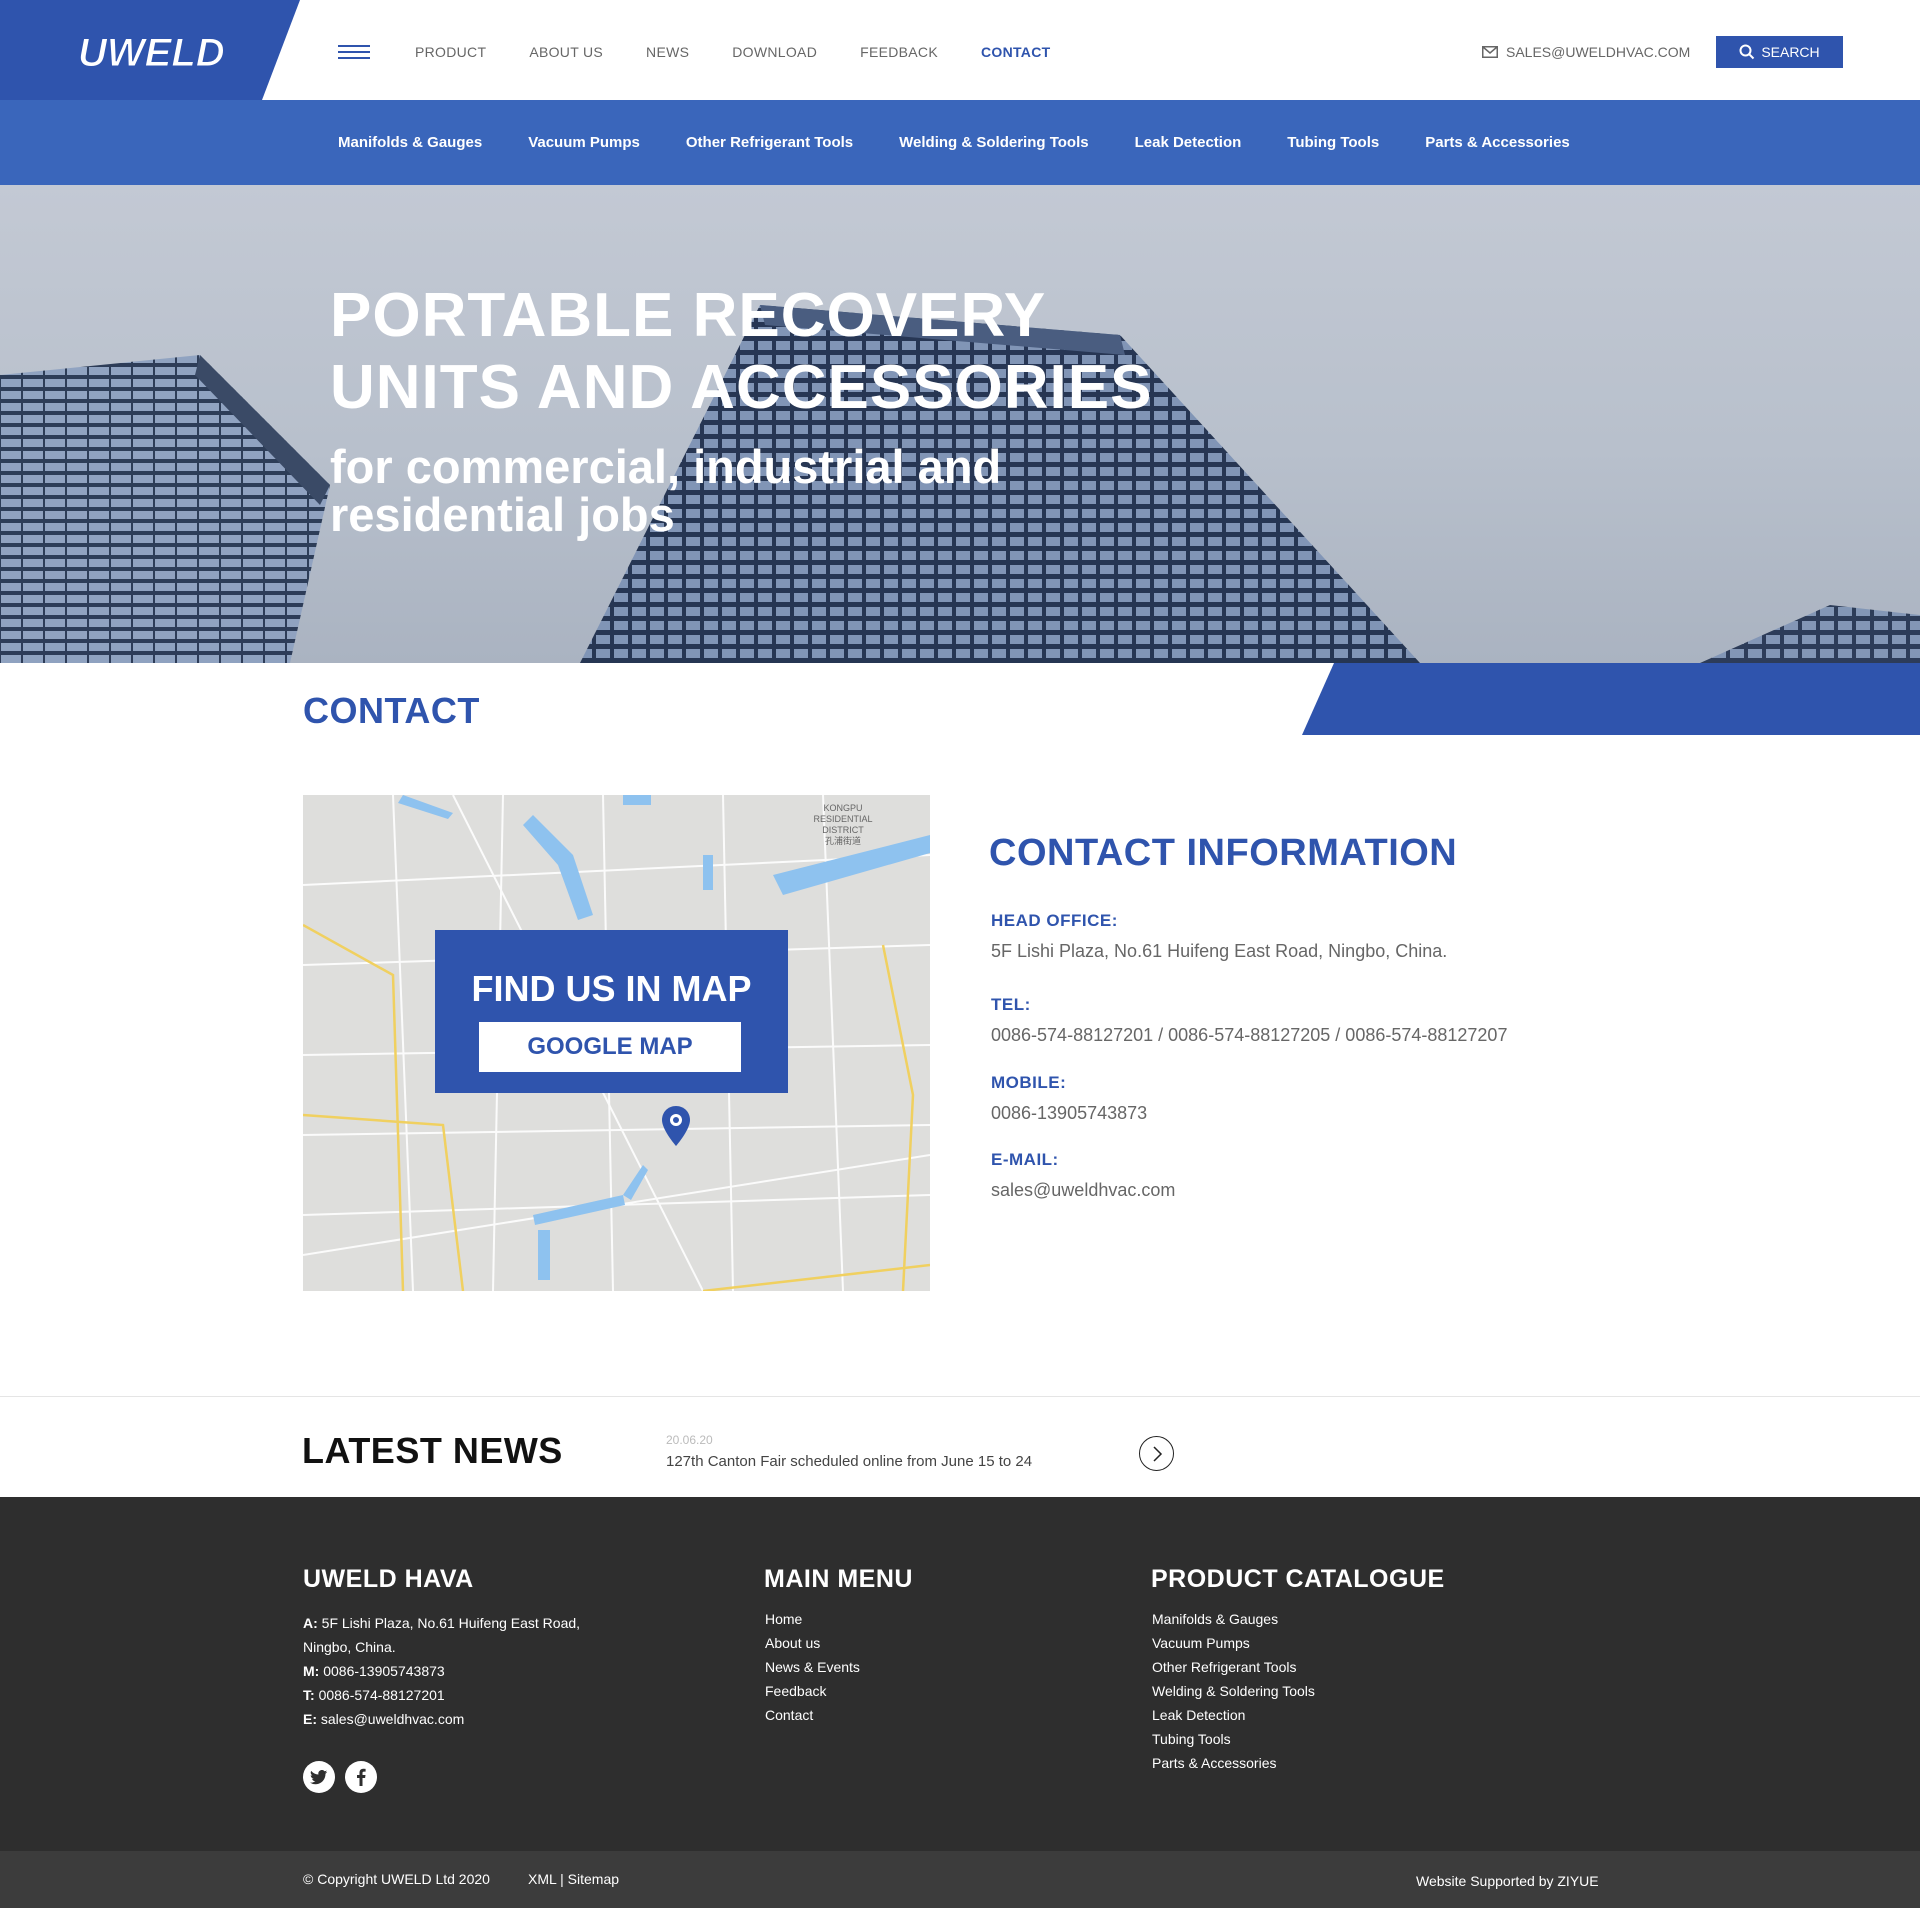 The image size is (1920, 1908). Describe the element at coordinates (391, 710) in the screenshot. I see `page-title: CONTACT` at that location.